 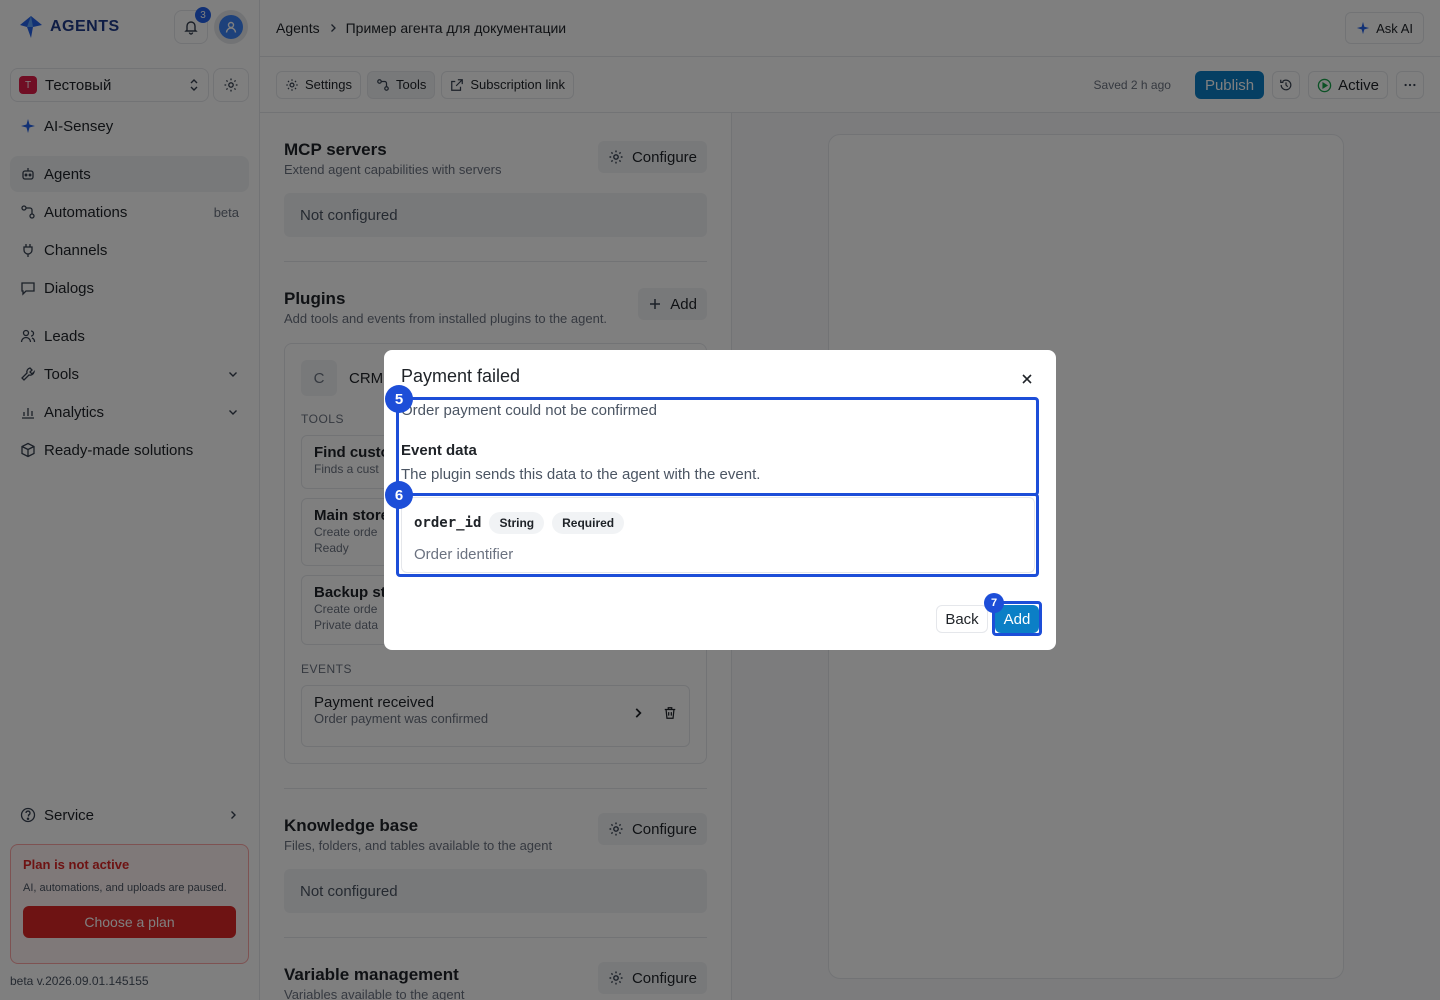 What do you see at coordinates (461, 376) in the screenshot?
I see `dialog-title: Payment failed` at bounding box center [461, 376].